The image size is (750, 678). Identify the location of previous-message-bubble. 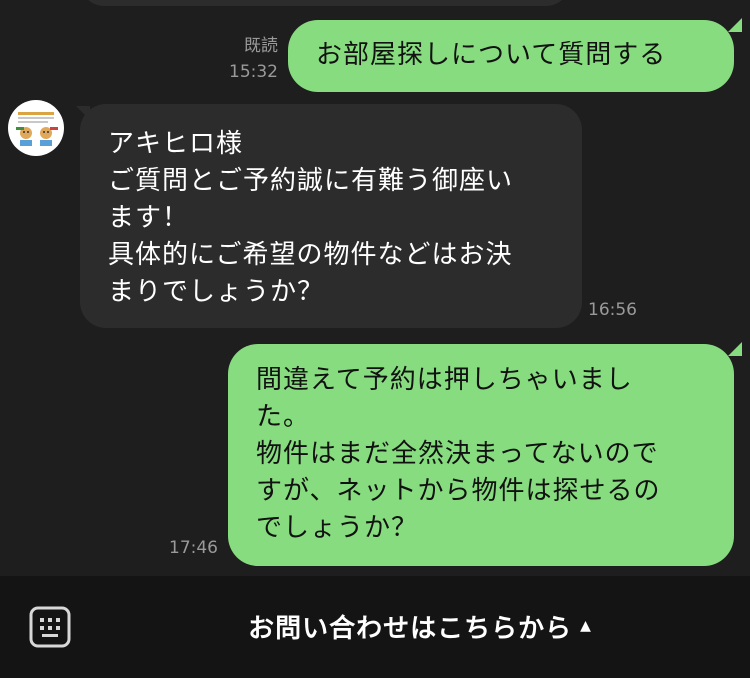
(325, 3).